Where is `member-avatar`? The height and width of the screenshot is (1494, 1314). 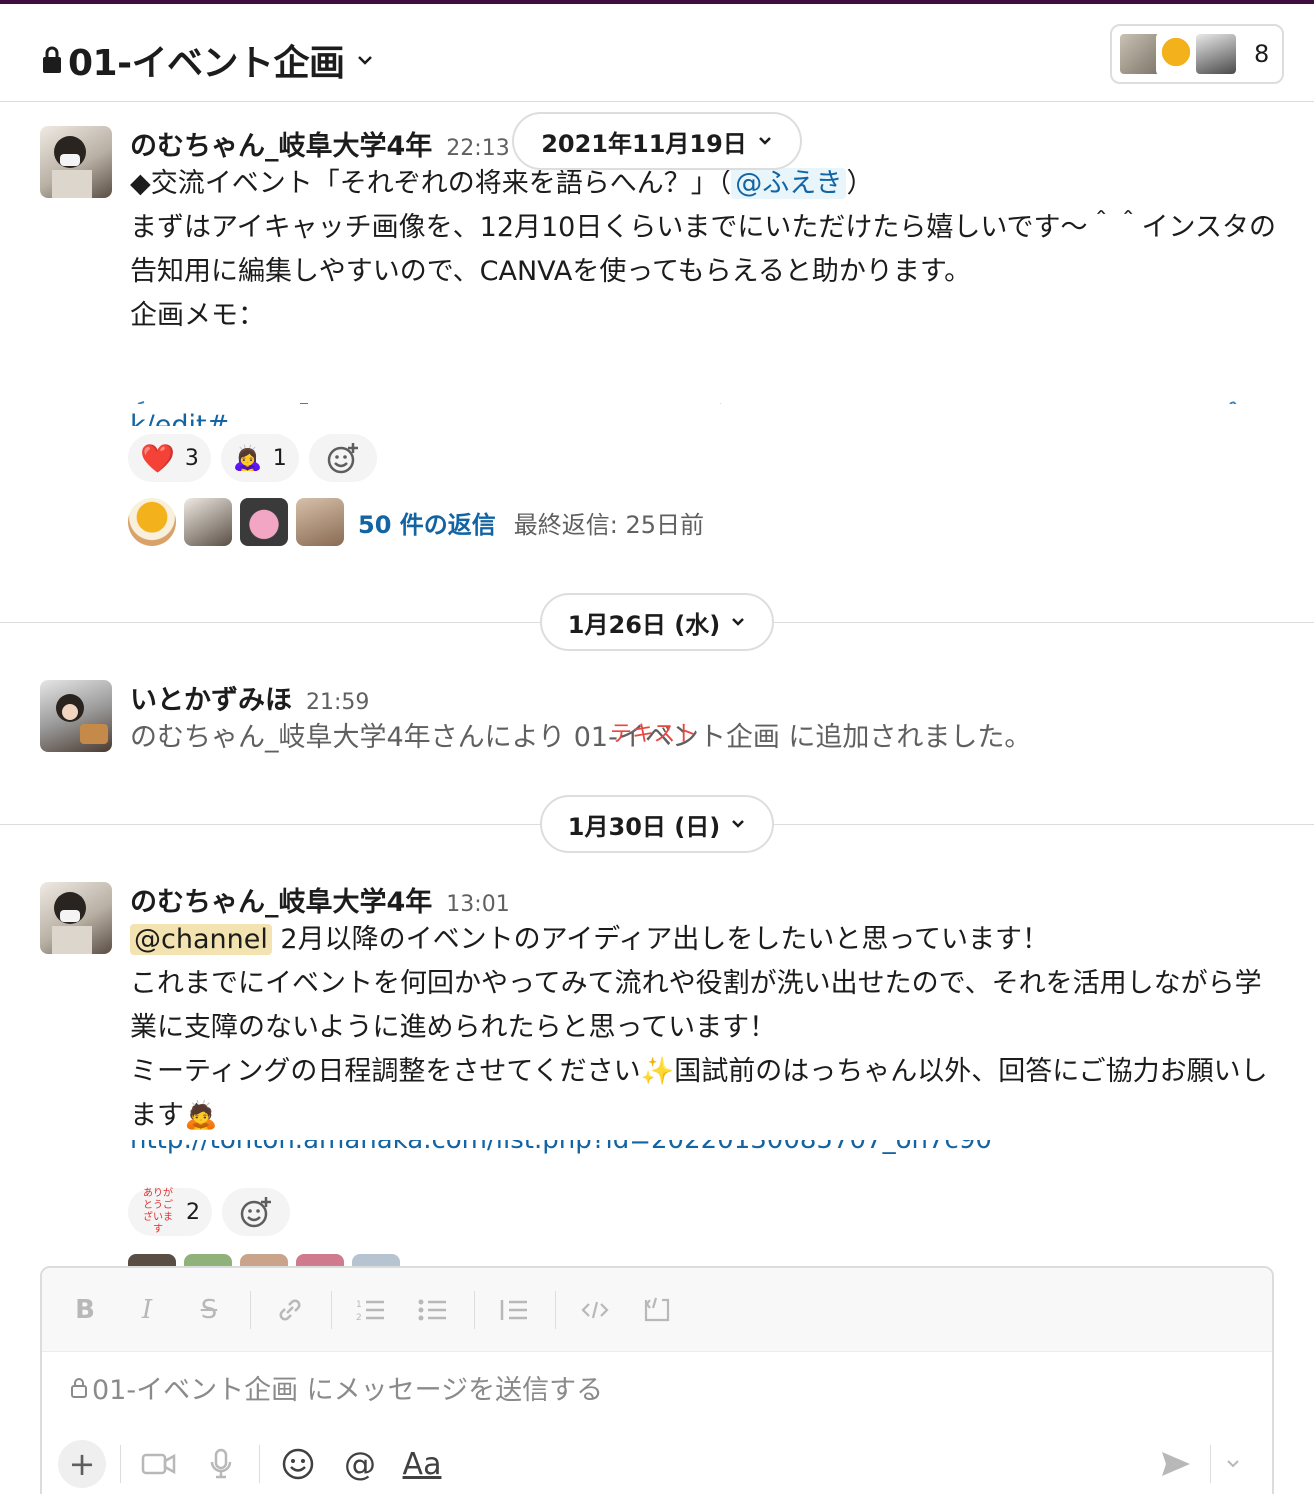
member-avatar is located at coordinates (1216, 54).